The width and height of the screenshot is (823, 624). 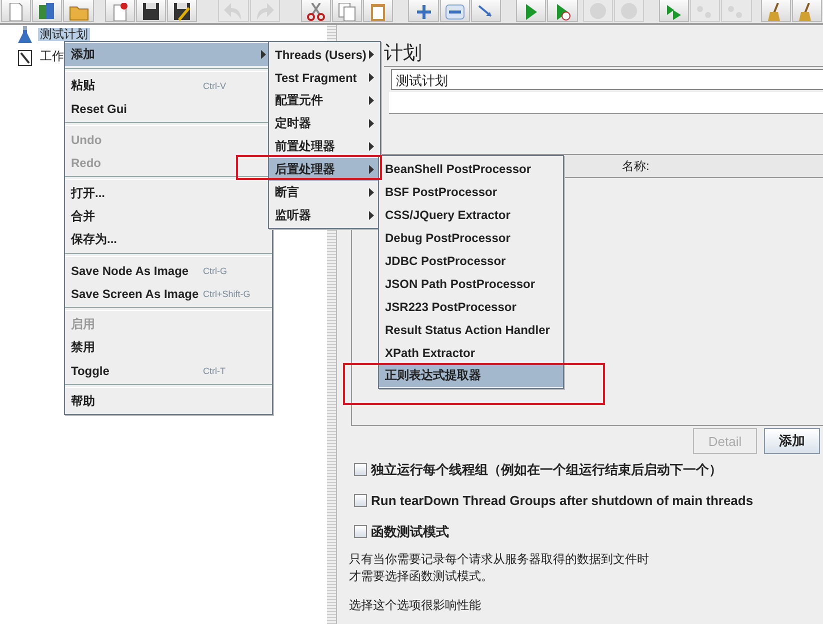 I want to click on menu-item: BSF PostProcessor, so click(x=471, y=191).